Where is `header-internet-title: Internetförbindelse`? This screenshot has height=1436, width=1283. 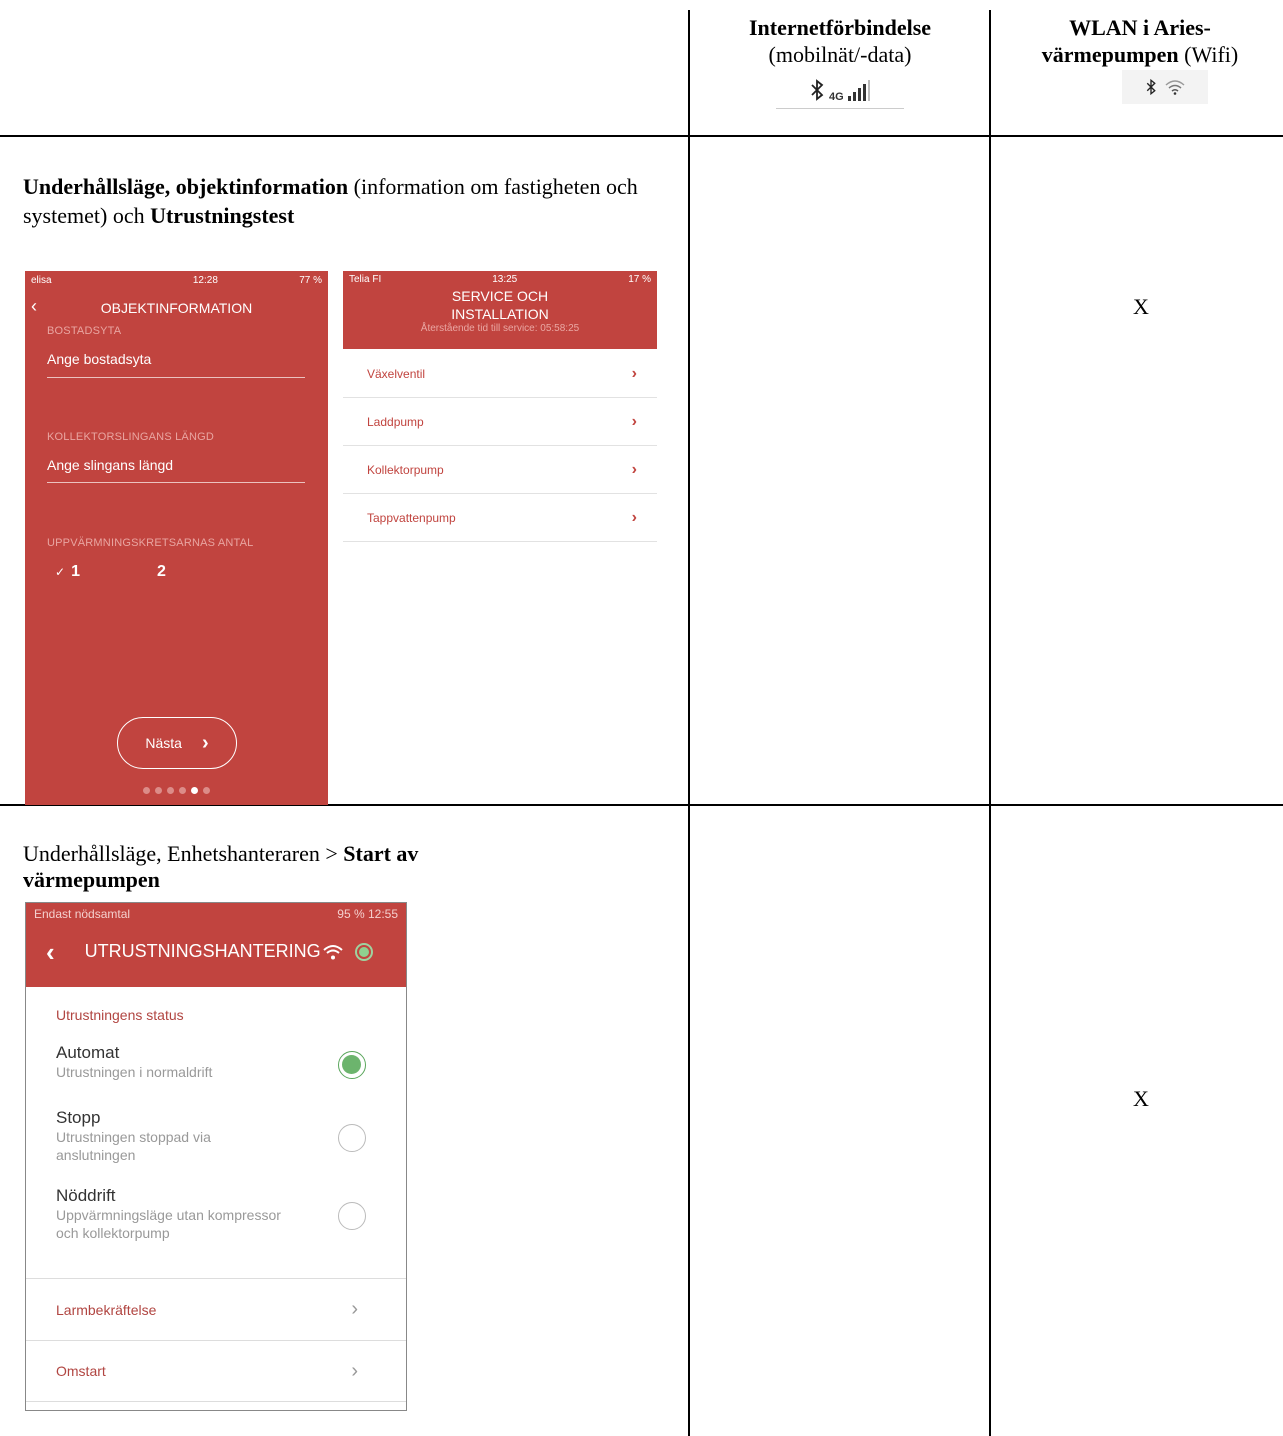
header-internet-title: Internetförbindelse is located at coordinates (840, 27).